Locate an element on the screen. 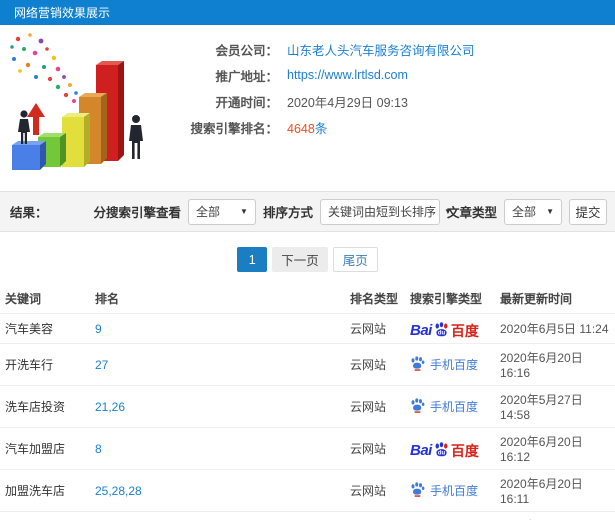 The height and width of the screenshot is (520, 615). figure-right is located at coordinates (136, 137).